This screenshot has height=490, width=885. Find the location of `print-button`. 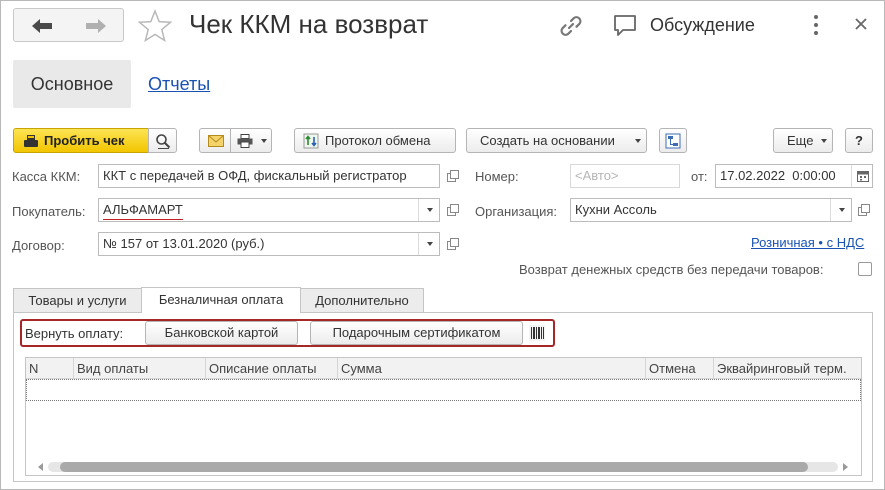

print-button is located at coordinates (251, 140).